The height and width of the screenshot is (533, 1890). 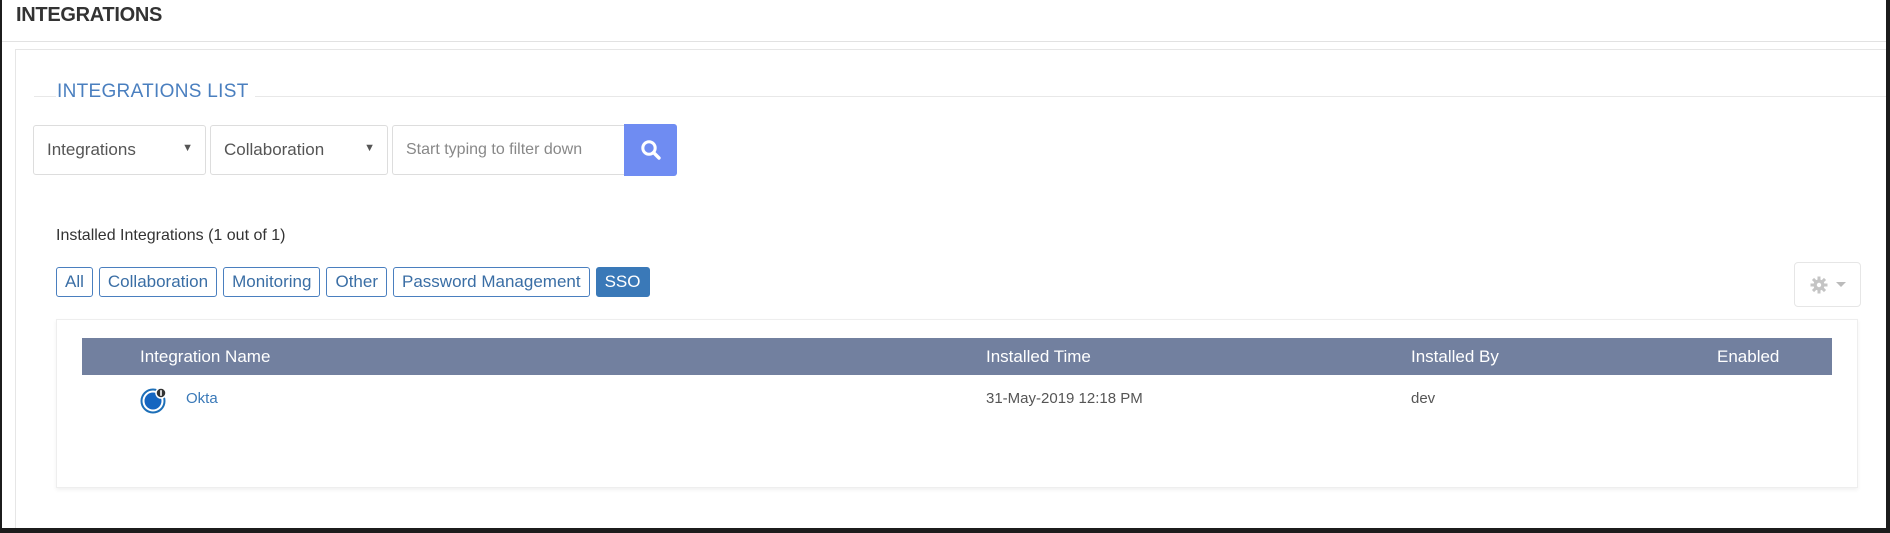 I want to click on filter-row: Integrations ▼ Collaboration ▼, so click(x=355, y=150).